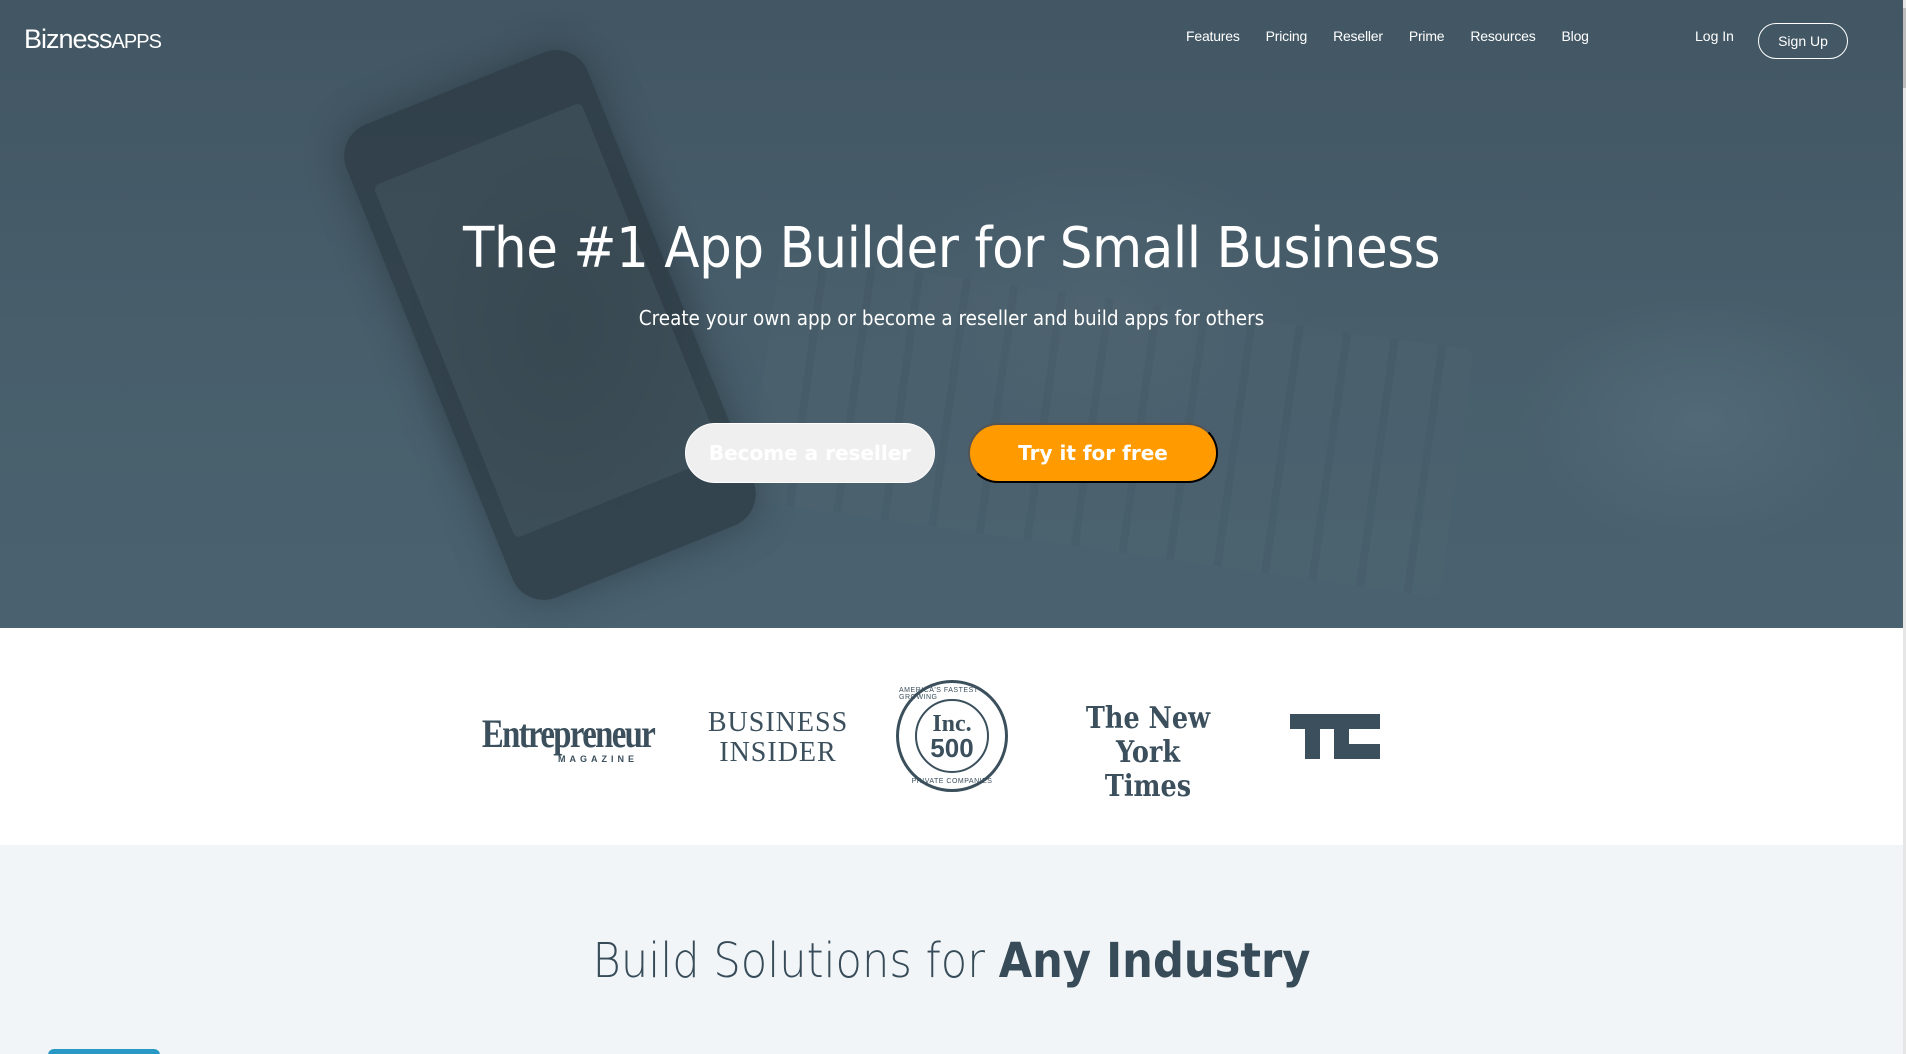  What do you see at coordinates (1358, 36) in the screenshot?
I see `nav-link-reseller: Reseller` at bounding box center [1358, 36].